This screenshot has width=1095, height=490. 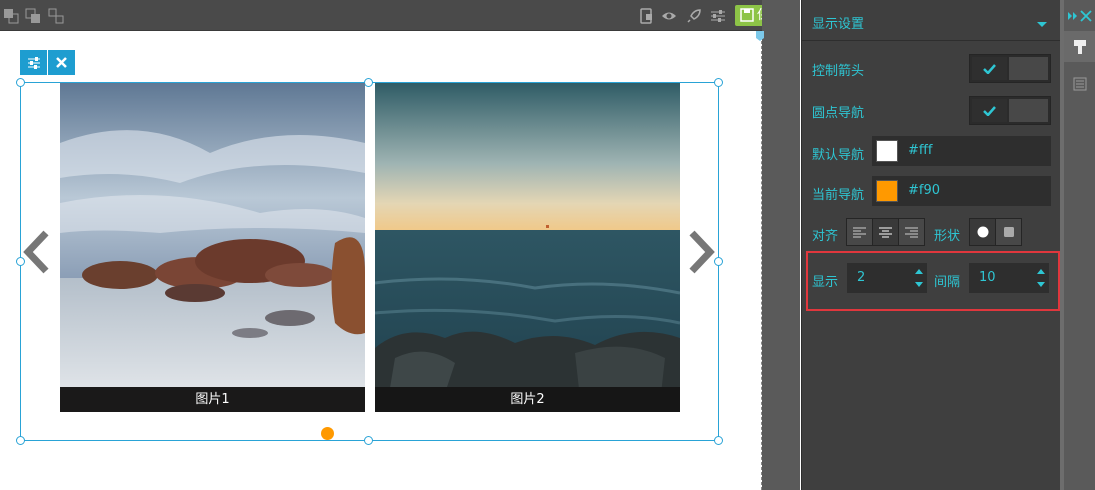 What do you see at coordinates (838, 195) in the screenshot?
I see `current-nav-label: 当前导航` at bounding box center [838, 195].